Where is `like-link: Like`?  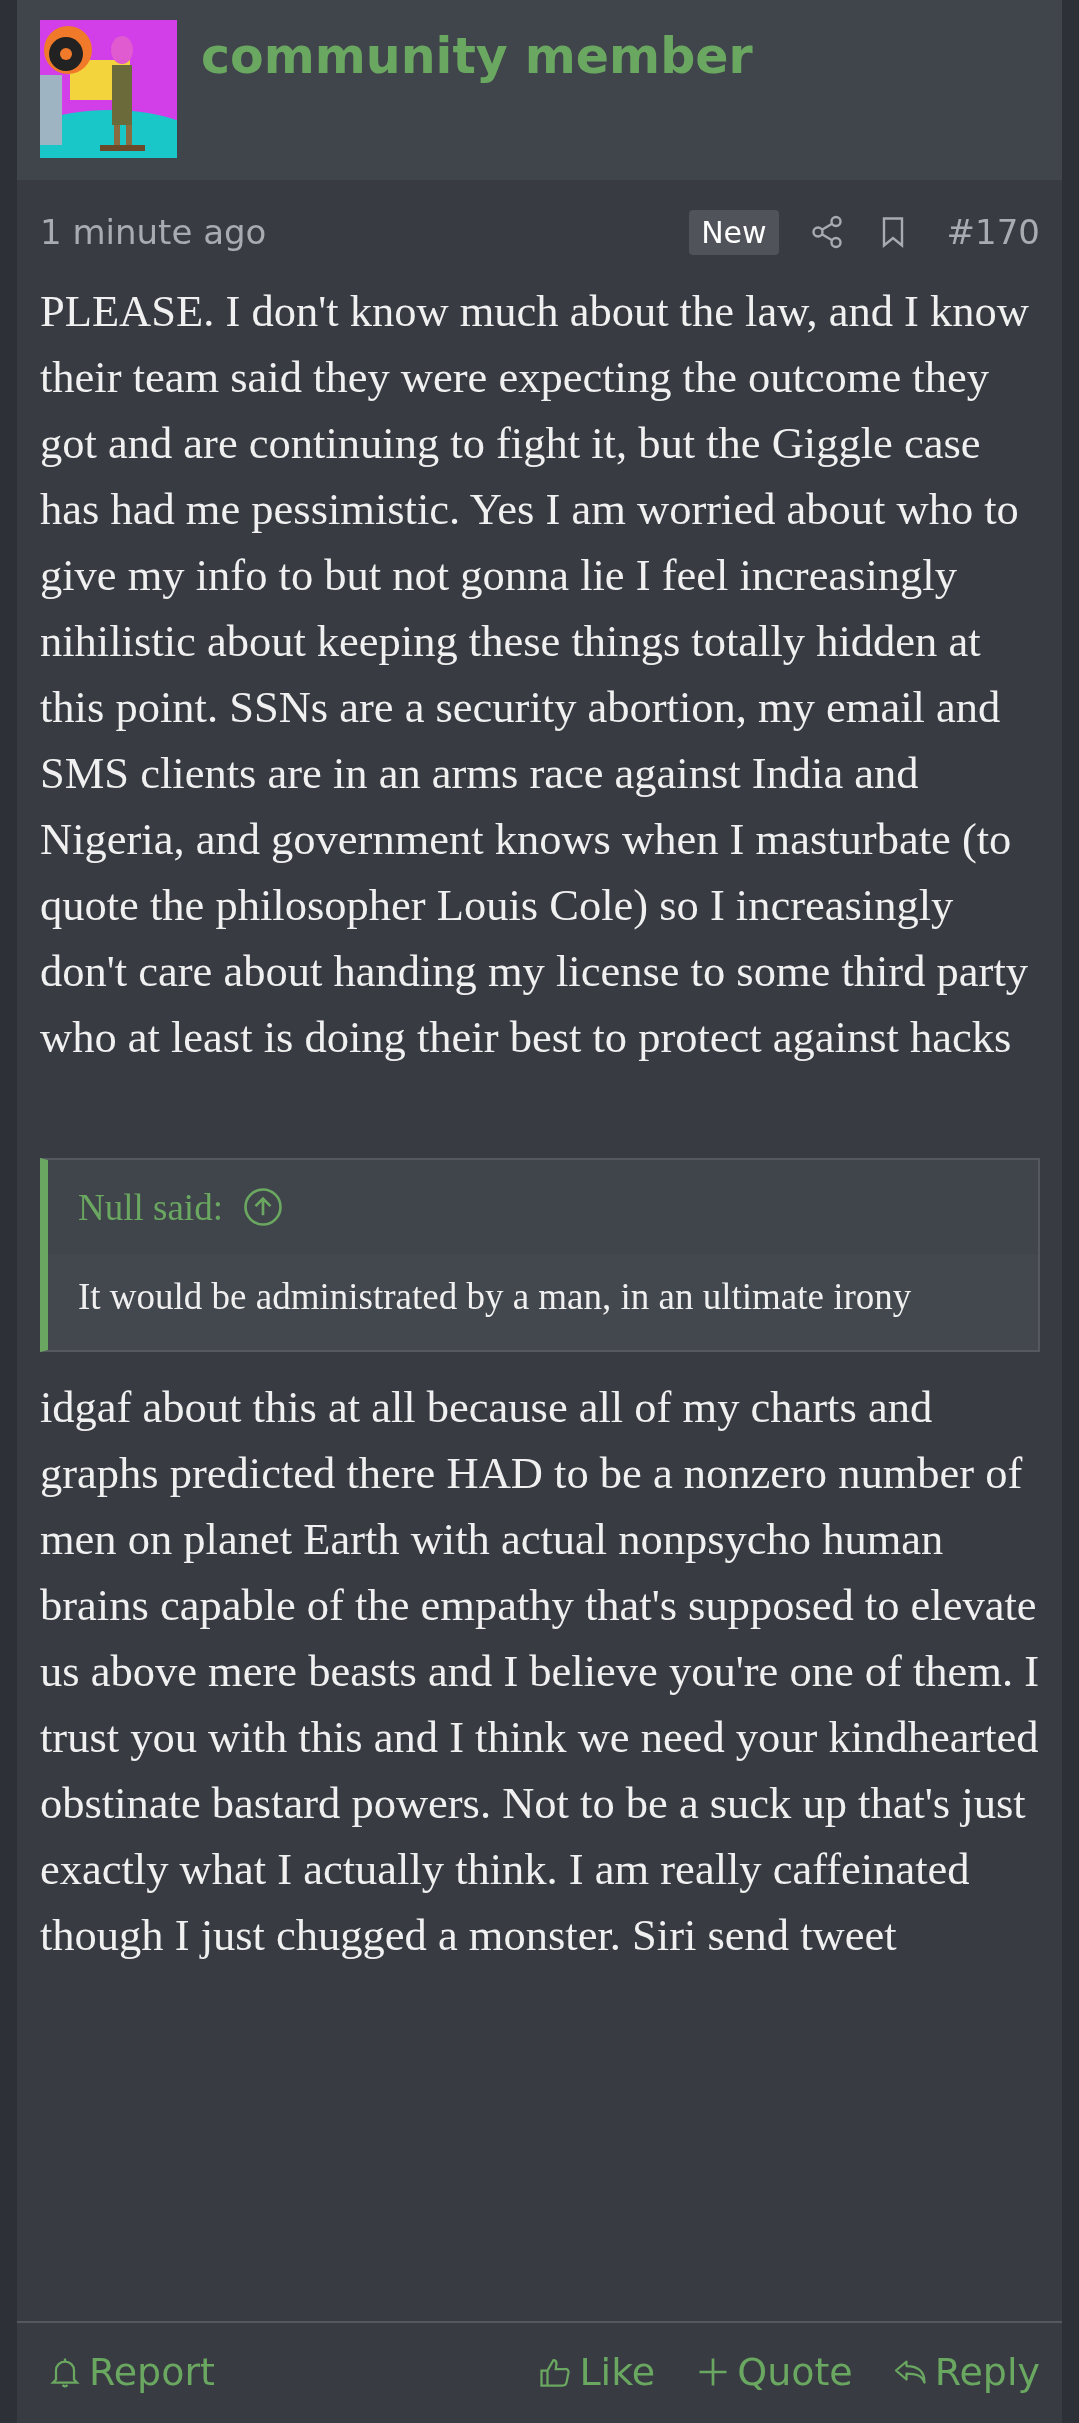 like-link: Like is located at coordinates (596, 2372).